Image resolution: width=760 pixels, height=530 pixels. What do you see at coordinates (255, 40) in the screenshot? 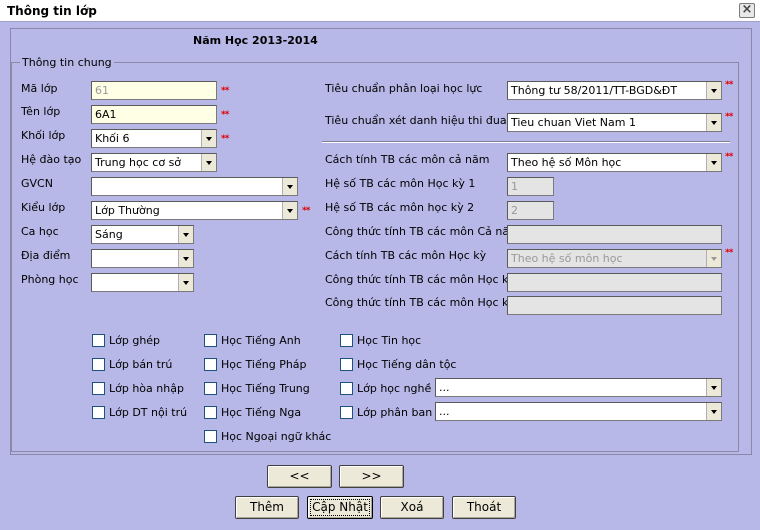
I see `school-year-title: Năm Học 2013-2014` at bounding box center [255, 40].